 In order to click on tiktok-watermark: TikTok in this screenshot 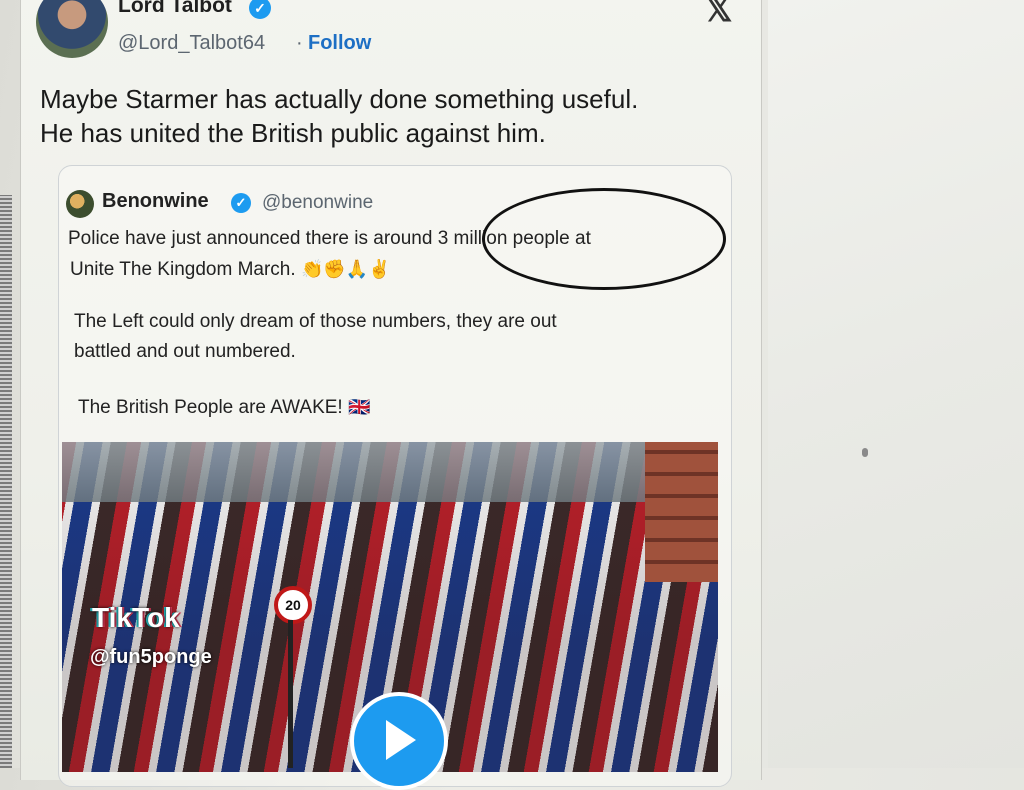, I will do `click(136, 617)`.